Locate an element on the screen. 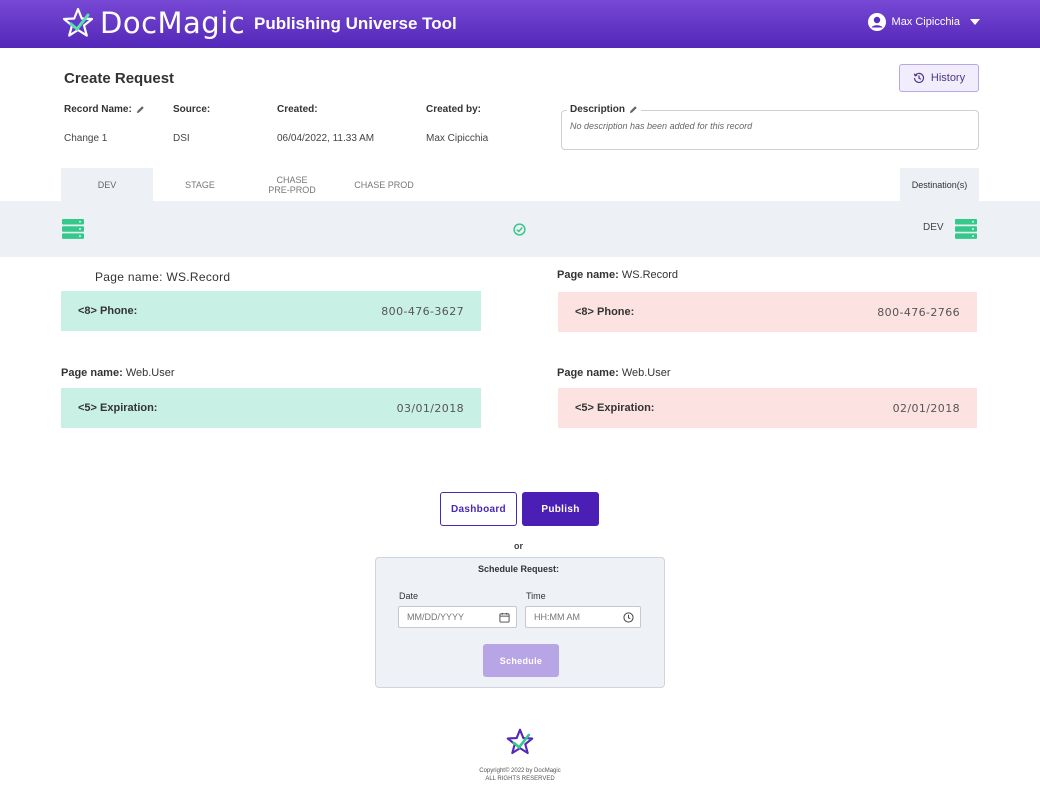 This screenshot has height=800, width=1040. record-name-label-text: Record Name: is located at coordinates (98, 109).